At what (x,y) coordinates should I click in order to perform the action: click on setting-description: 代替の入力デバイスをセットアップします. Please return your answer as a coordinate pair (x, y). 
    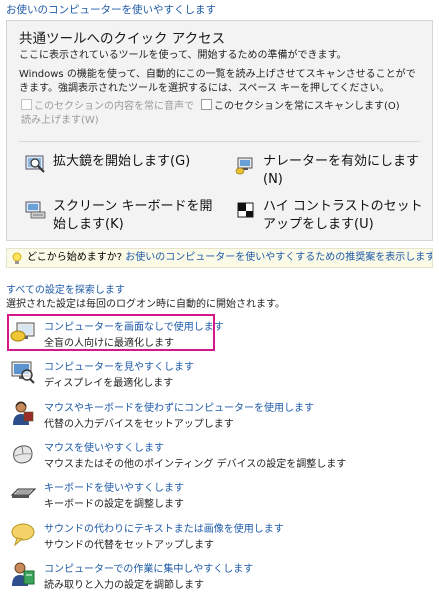
    Looking at the image, I should click on (139, 424).